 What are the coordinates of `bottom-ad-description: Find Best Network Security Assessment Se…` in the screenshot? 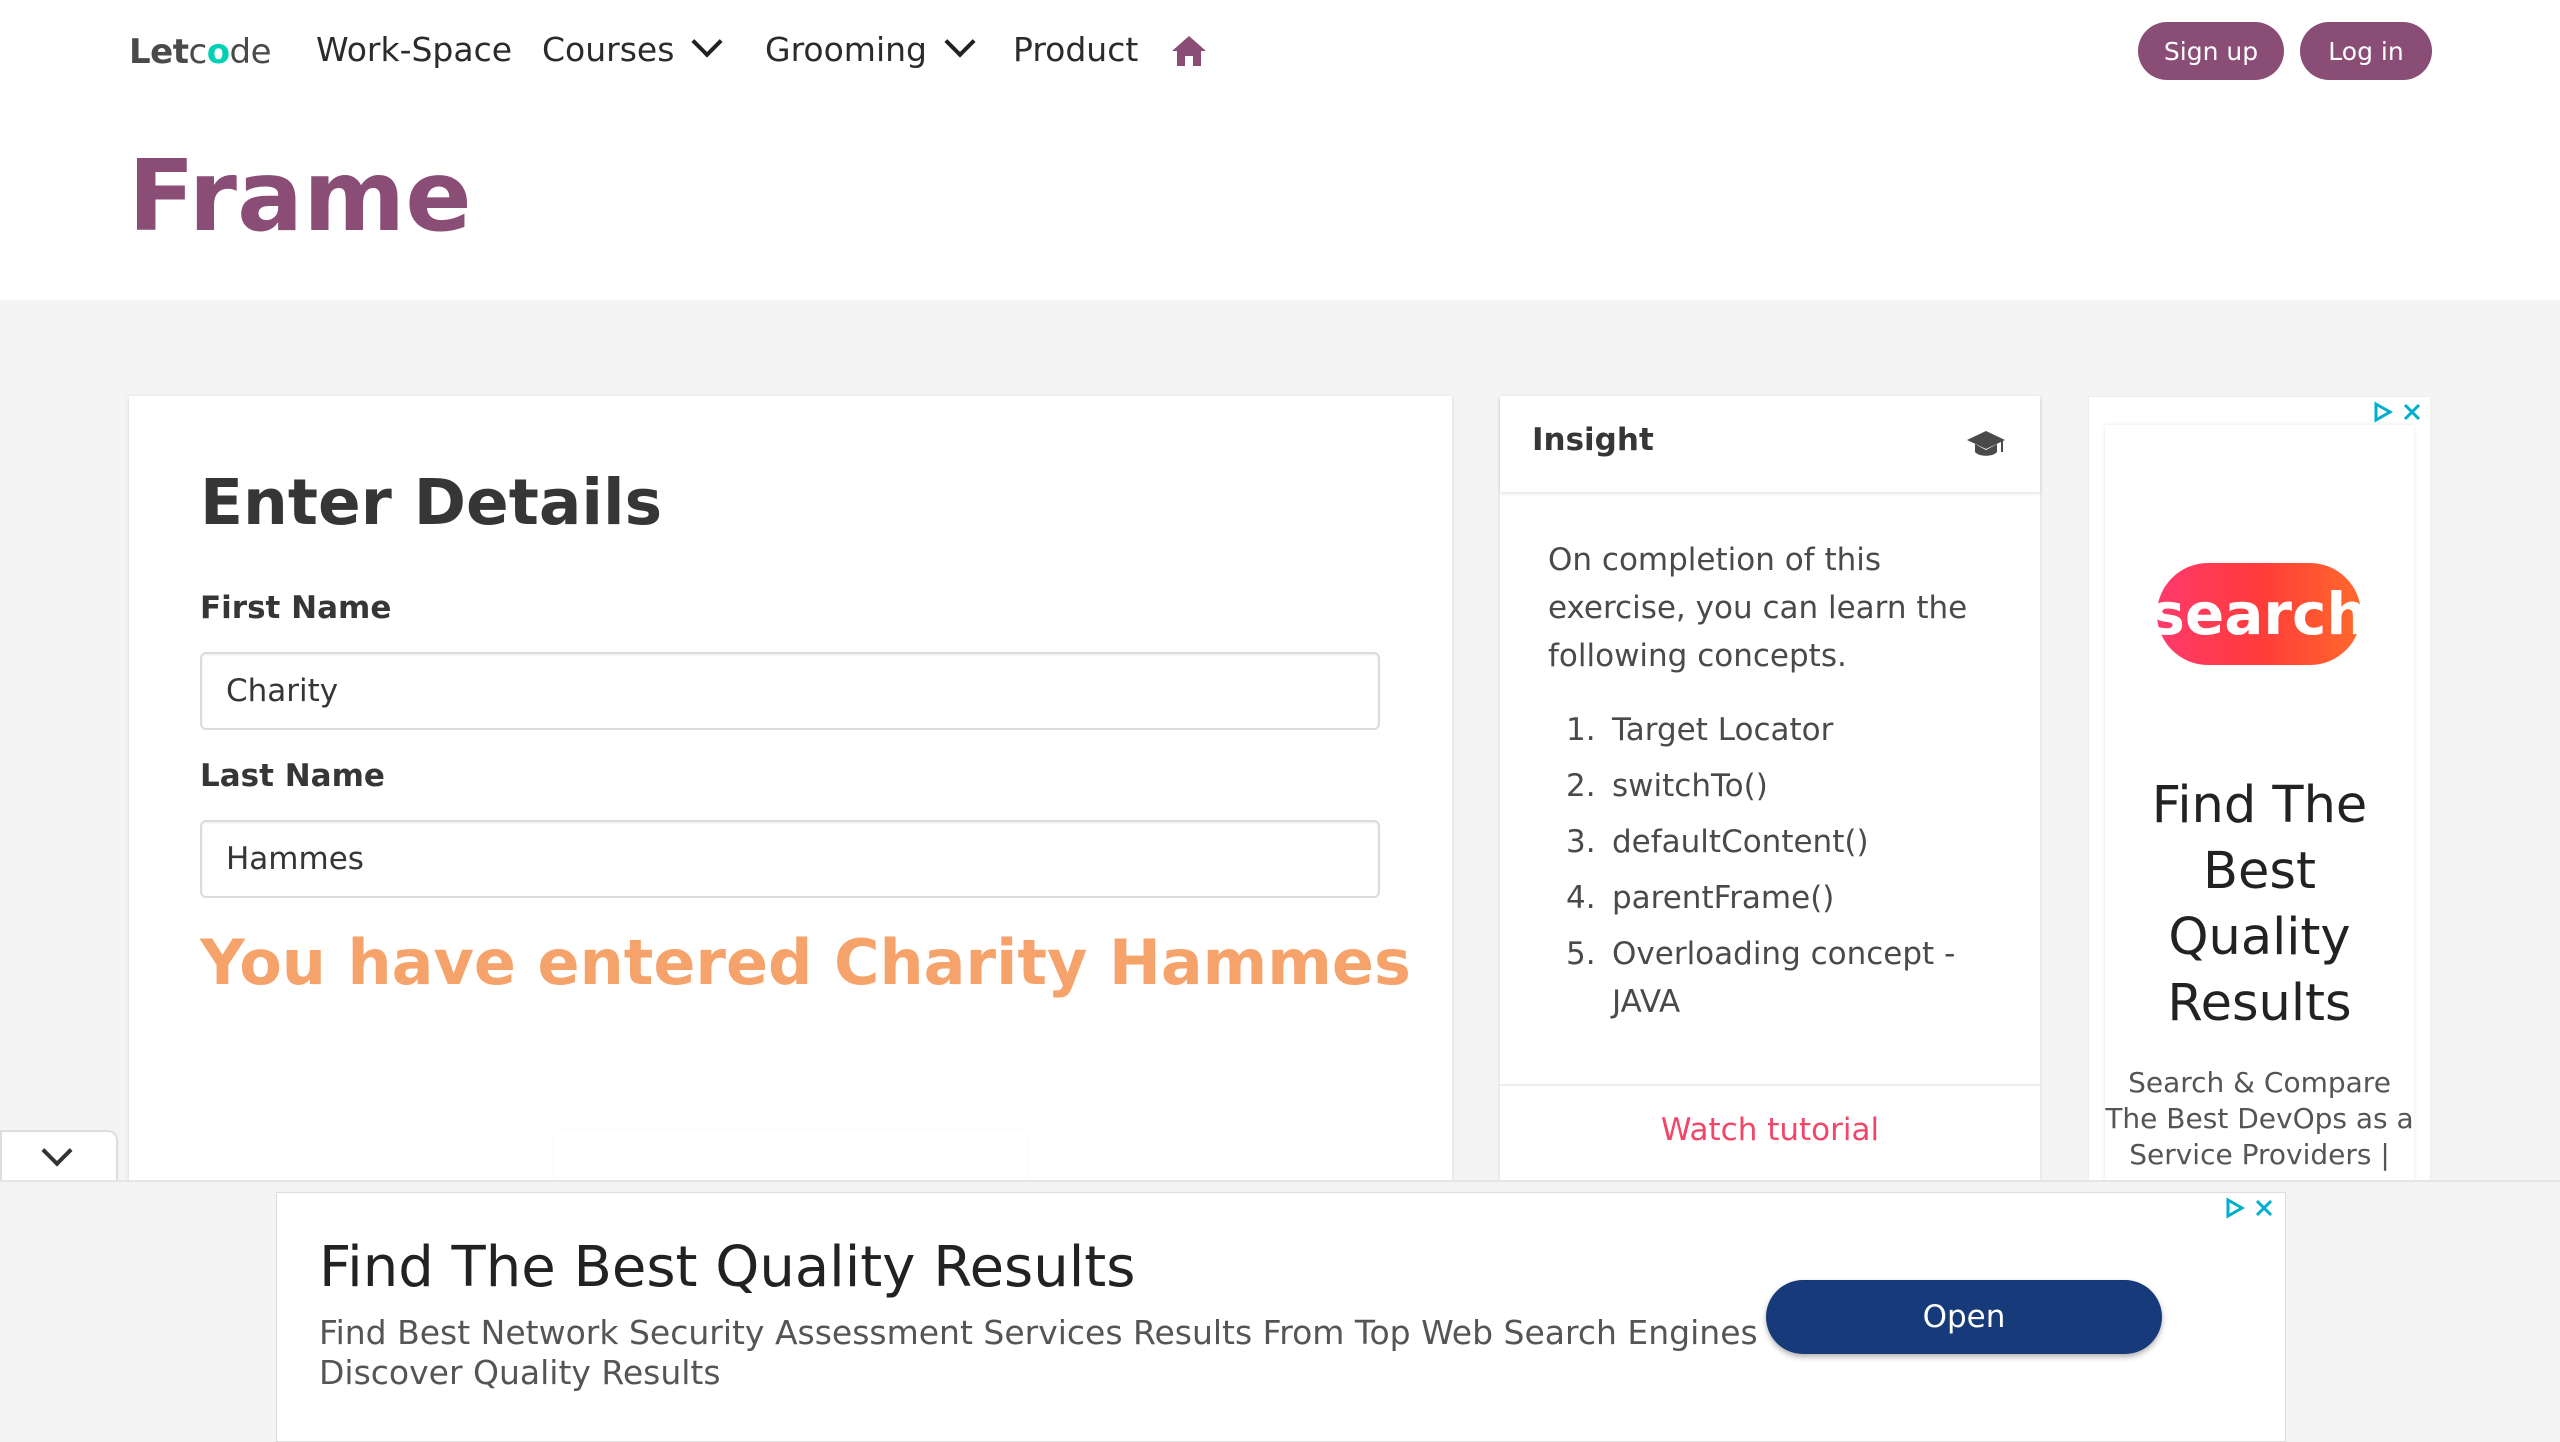 It's located at (1038, 1352).